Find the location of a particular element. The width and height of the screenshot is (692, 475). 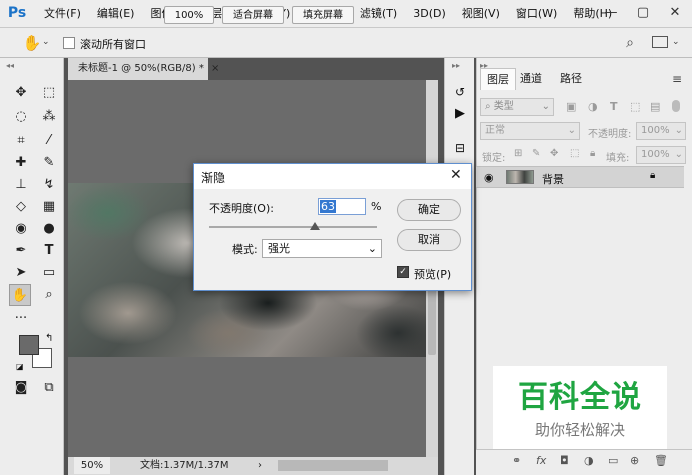

filter-type-icon: T is located at coordinates (614, 106).